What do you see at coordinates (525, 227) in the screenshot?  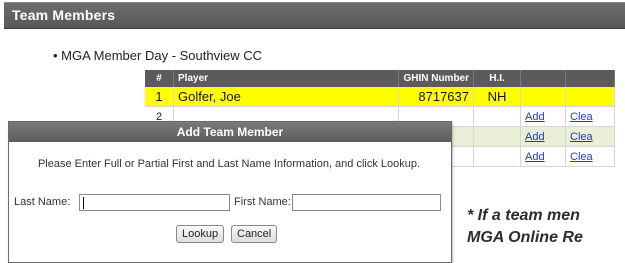 I see `footnote: * If a team men MGA Online Re` at bounding box center [525, 227].